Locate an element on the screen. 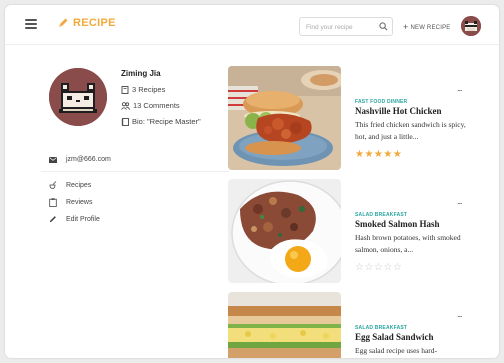 The width and height of the screenshot is (504, 363). avatar-icon is located at coordinates (471, 26).